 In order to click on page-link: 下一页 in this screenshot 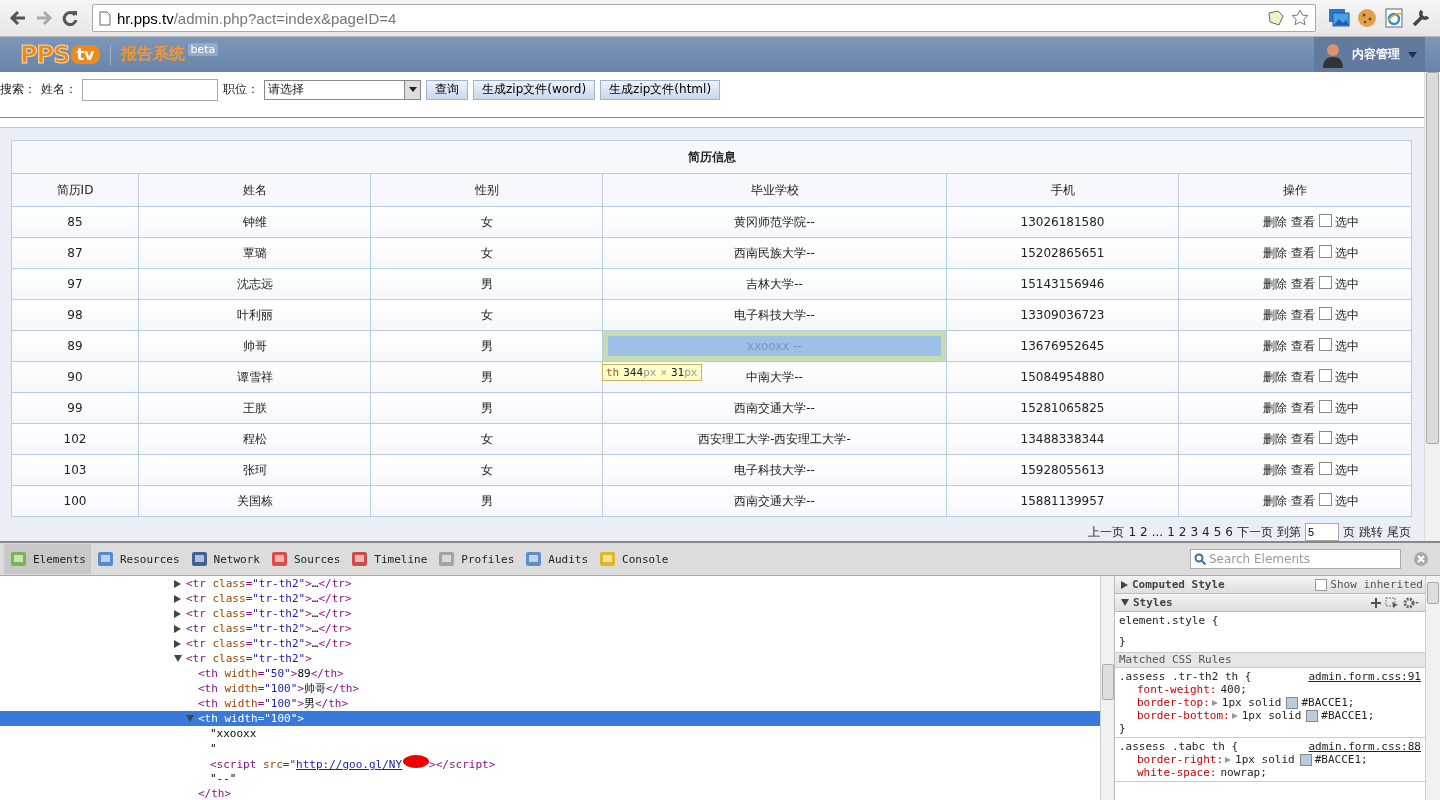, I will do `click(1255, 532)`.